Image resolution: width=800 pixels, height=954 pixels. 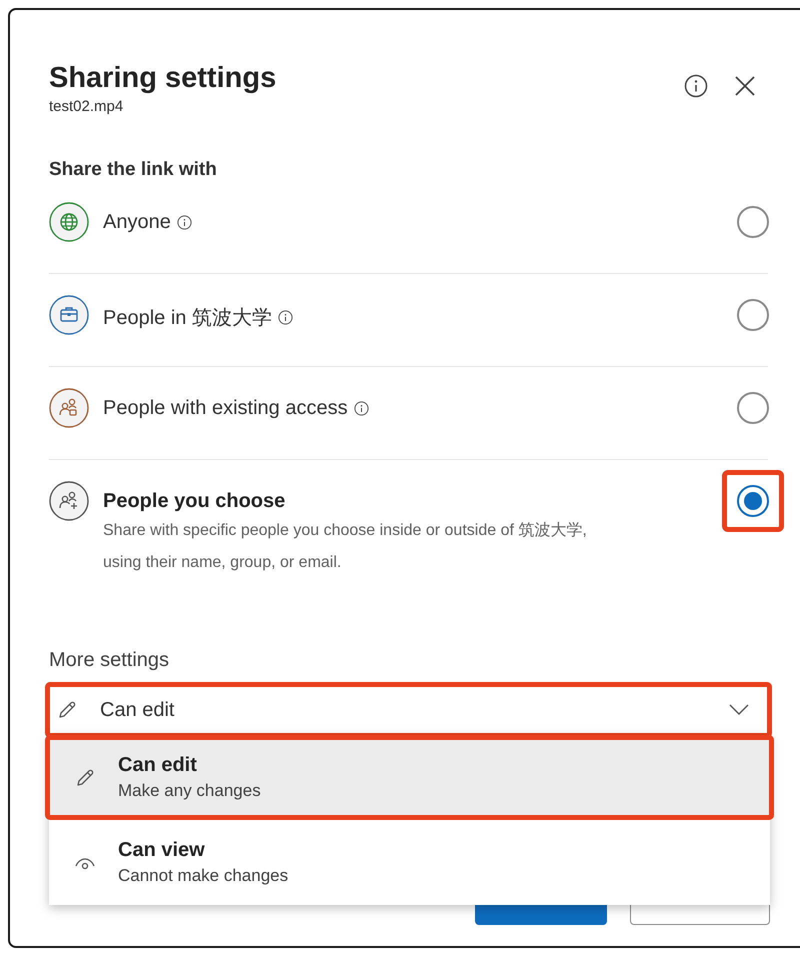 What do you see at coordinates (345, 546) in the screenshot?
I see `option-description: Share with specific people you choose inside or outside of 筑波大学, using their name, group, or email.` at bounding box center [345, 546].